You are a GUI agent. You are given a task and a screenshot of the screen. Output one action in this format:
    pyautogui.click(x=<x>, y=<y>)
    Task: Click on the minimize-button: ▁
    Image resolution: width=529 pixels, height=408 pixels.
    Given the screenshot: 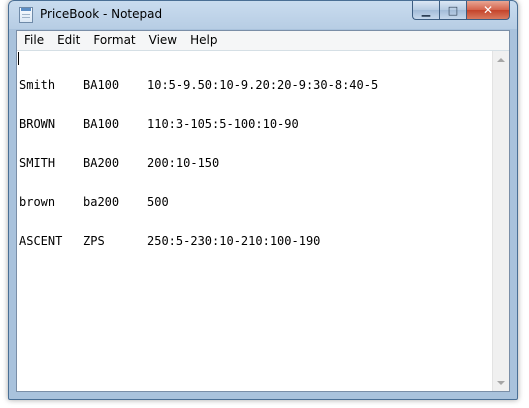 What is the action you would take?
    pyautogui.click(x=425, y=10)
    